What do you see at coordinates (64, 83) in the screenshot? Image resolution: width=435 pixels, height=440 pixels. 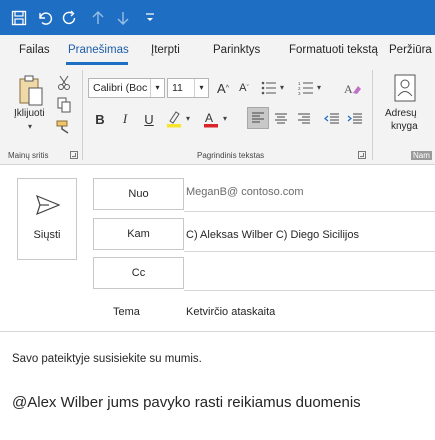 I see `cut-icon` at bounding box center [64, 83].